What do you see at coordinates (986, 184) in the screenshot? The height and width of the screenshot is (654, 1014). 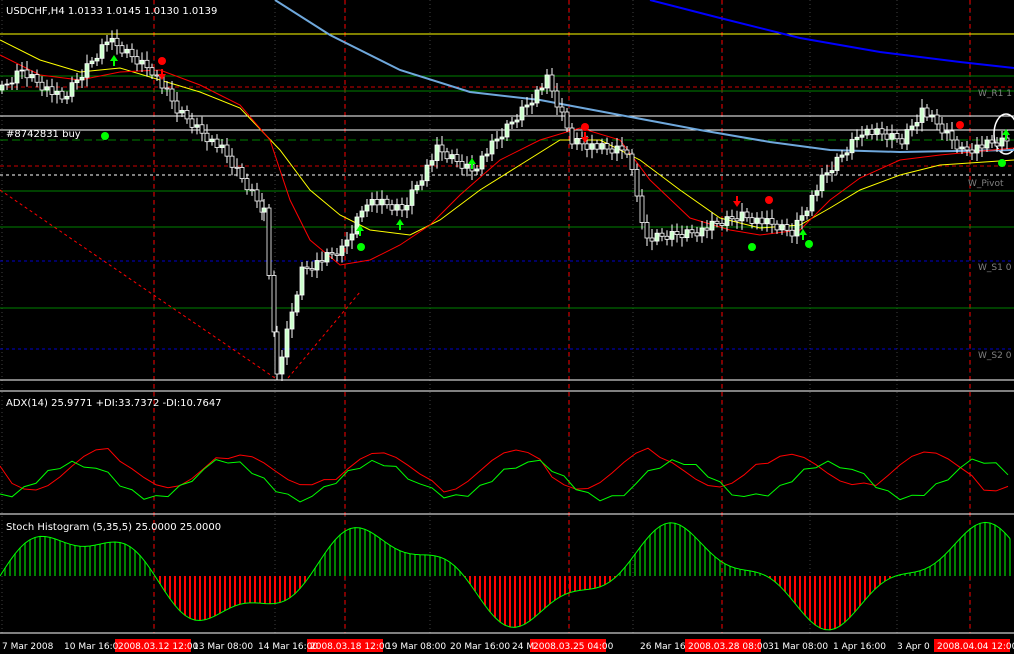 I see `pivot-label-pivot: W_Pivot` at bounding box center [986, 184].